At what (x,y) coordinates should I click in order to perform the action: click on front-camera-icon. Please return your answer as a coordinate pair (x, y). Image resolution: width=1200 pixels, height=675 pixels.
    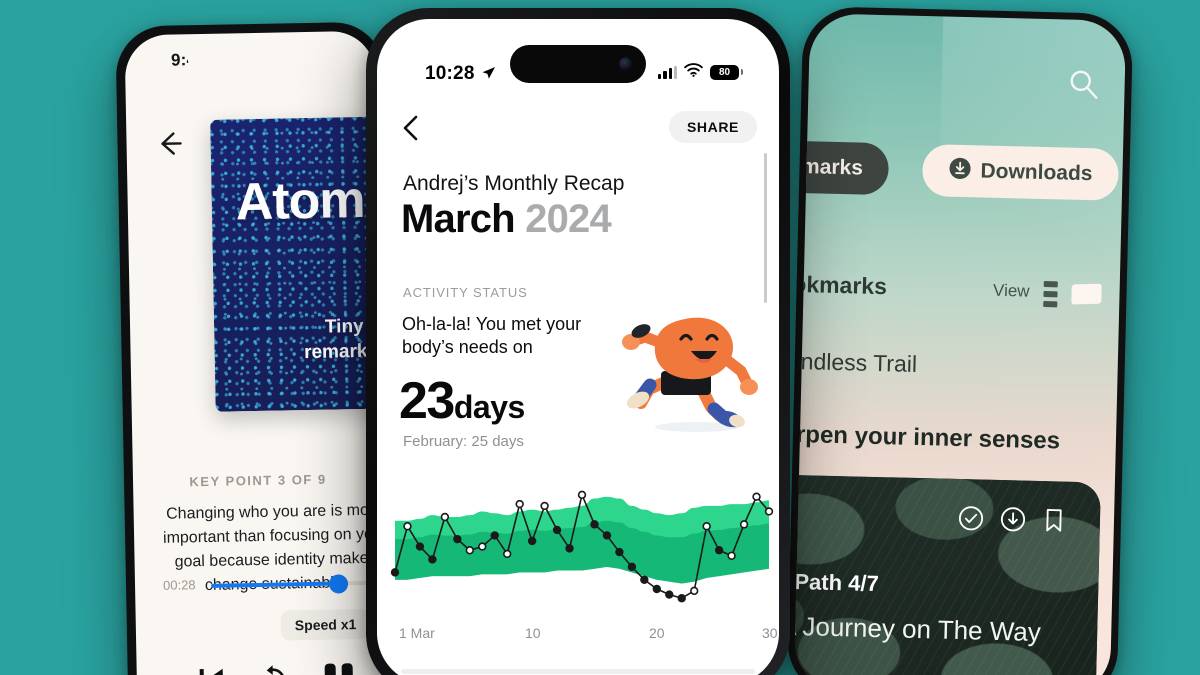
    Looking at the image, I should click on (625, 64).